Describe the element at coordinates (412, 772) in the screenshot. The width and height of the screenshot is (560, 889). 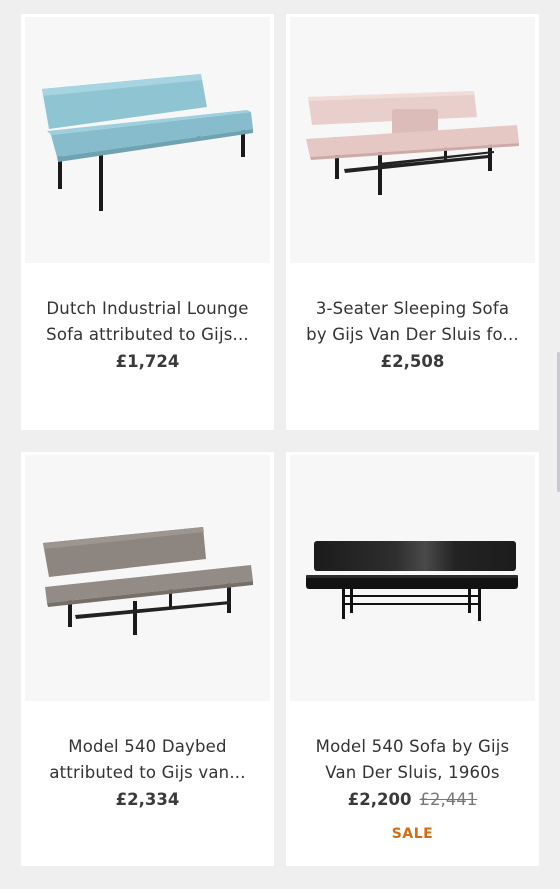
I see `product-title-line: Van Der Sluis, 1960s` at that location.